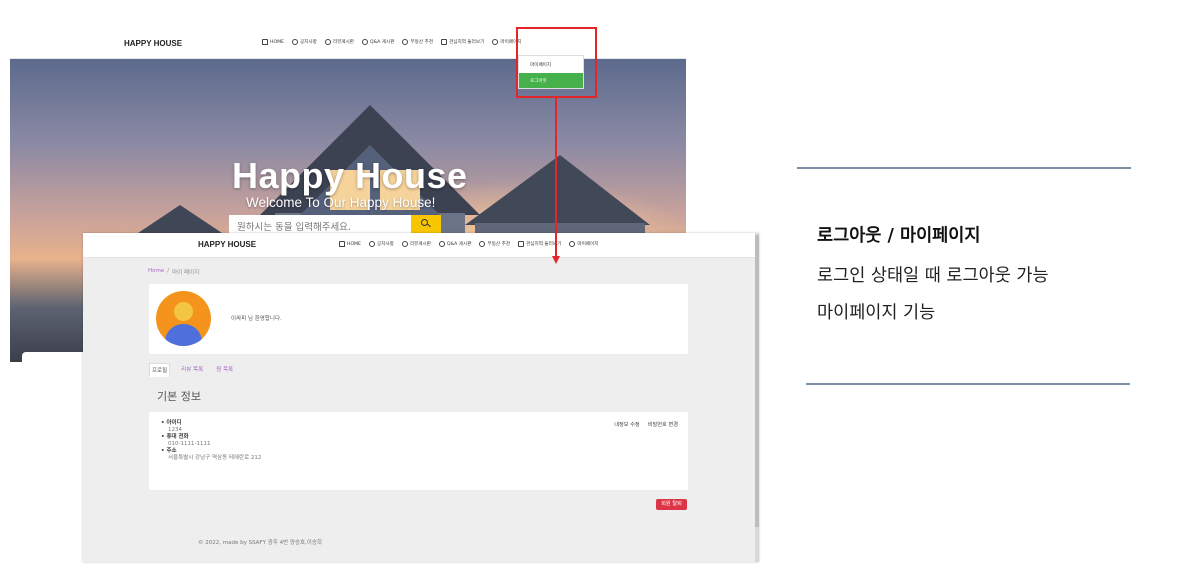 The width and height of the screenshot is (1200, 571). Describe the element at coordinates (462, 42) in the screenshot. I see `nav-interest: 관심지역 둘러보기` at that location.